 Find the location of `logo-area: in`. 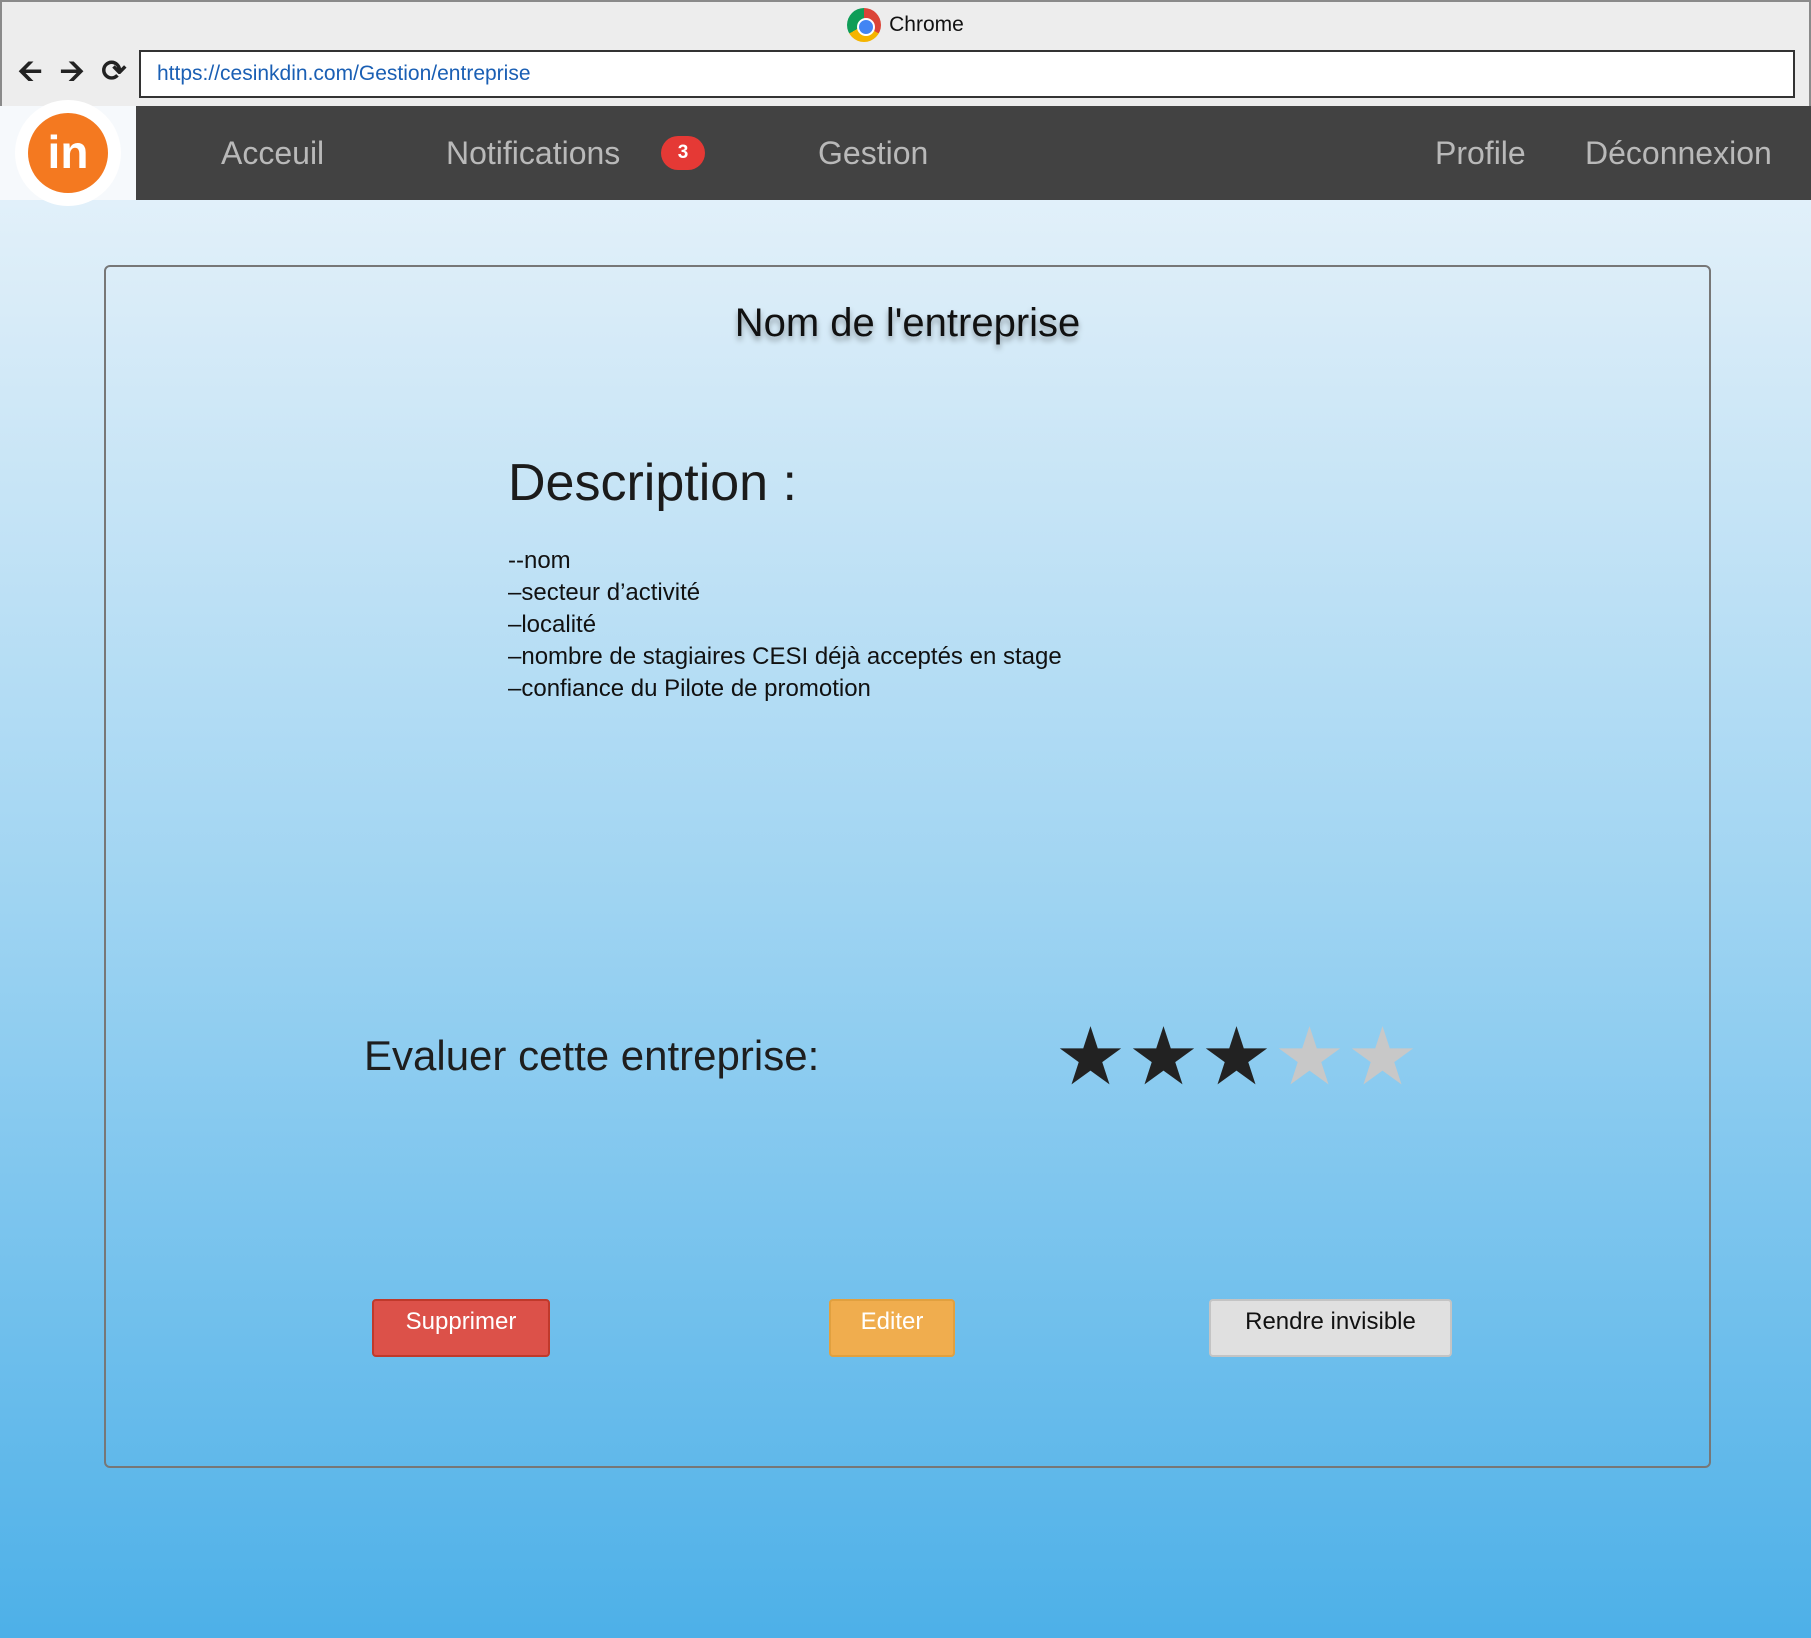

logo-area: in is located at coordinates (68, 153).